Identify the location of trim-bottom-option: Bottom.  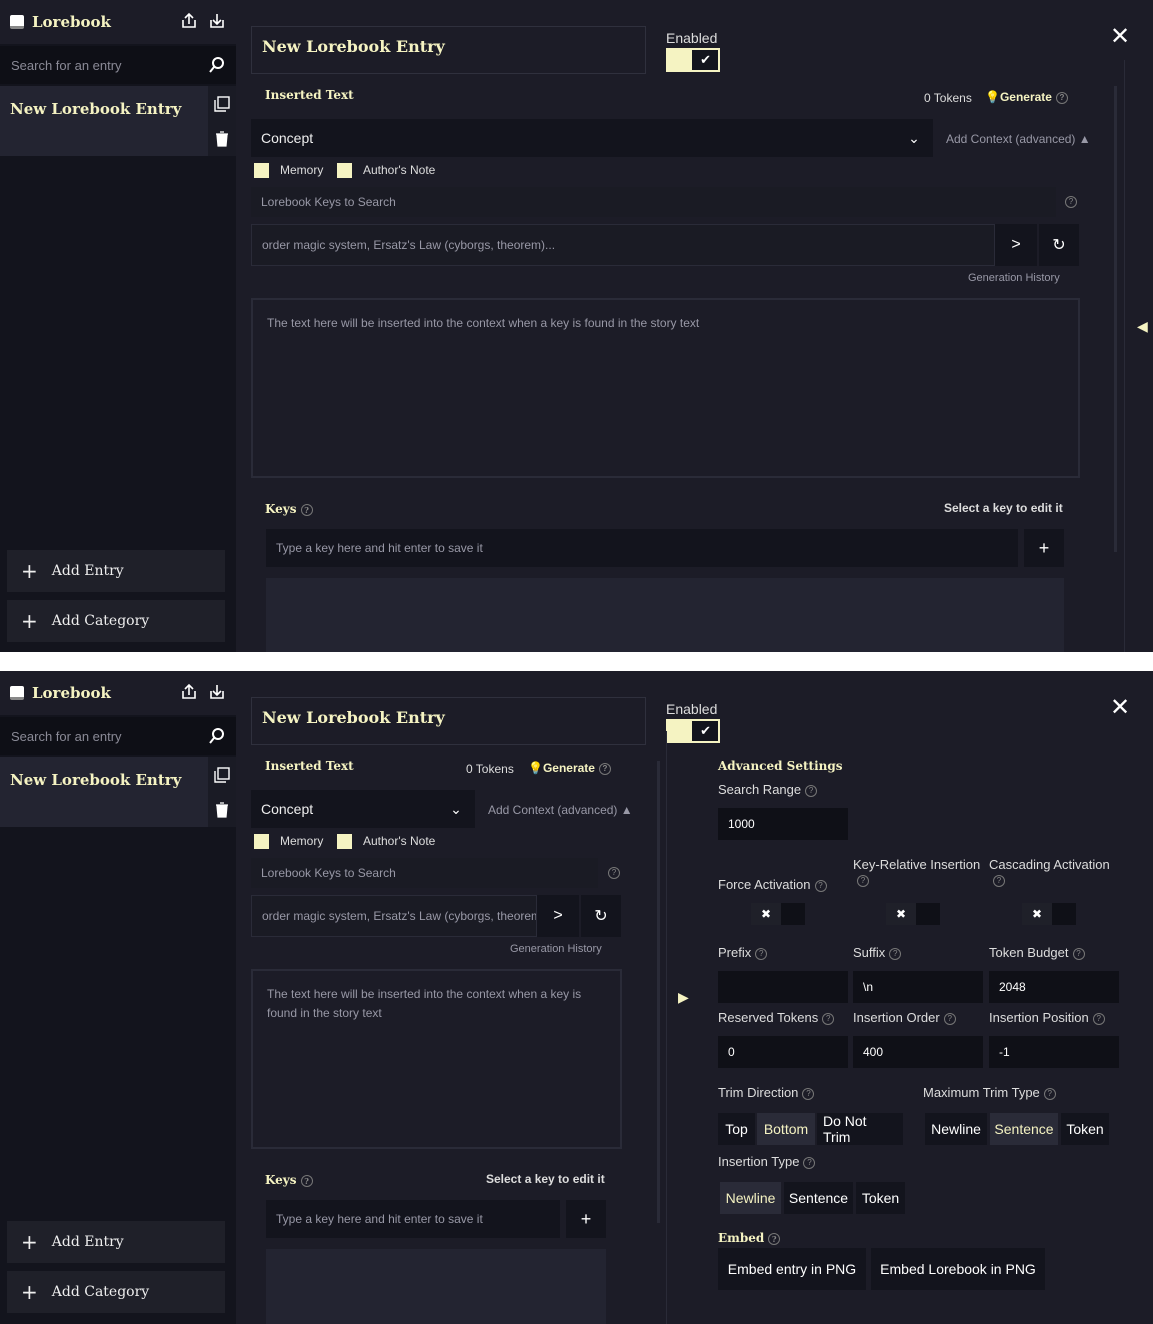
(786, 1129).